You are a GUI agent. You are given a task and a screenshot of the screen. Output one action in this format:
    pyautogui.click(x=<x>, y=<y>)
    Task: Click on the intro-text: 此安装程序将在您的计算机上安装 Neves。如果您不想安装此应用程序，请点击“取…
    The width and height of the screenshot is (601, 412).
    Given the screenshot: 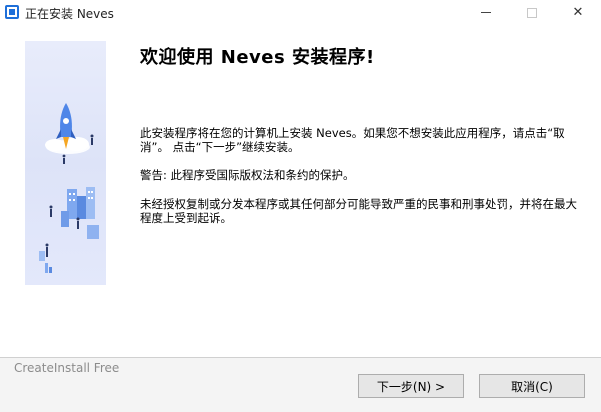 What is the action you would take?
    pyautogui.click(x=352, y=140)
    